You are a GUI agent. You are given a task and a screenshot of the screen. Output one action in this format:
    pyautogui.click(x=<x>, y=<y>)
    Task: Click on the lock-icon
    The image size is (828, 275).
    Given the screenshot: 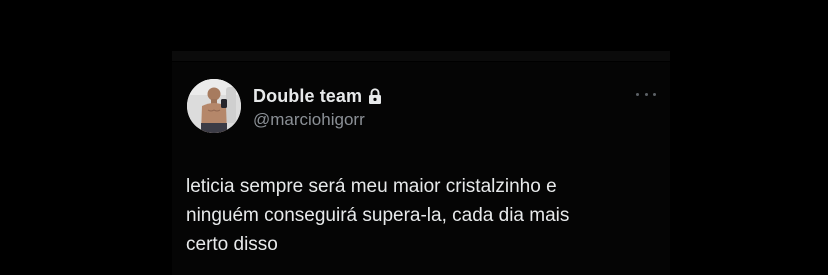 What is the action you would take?
    pyautogui.click(x=375, y=96)
    